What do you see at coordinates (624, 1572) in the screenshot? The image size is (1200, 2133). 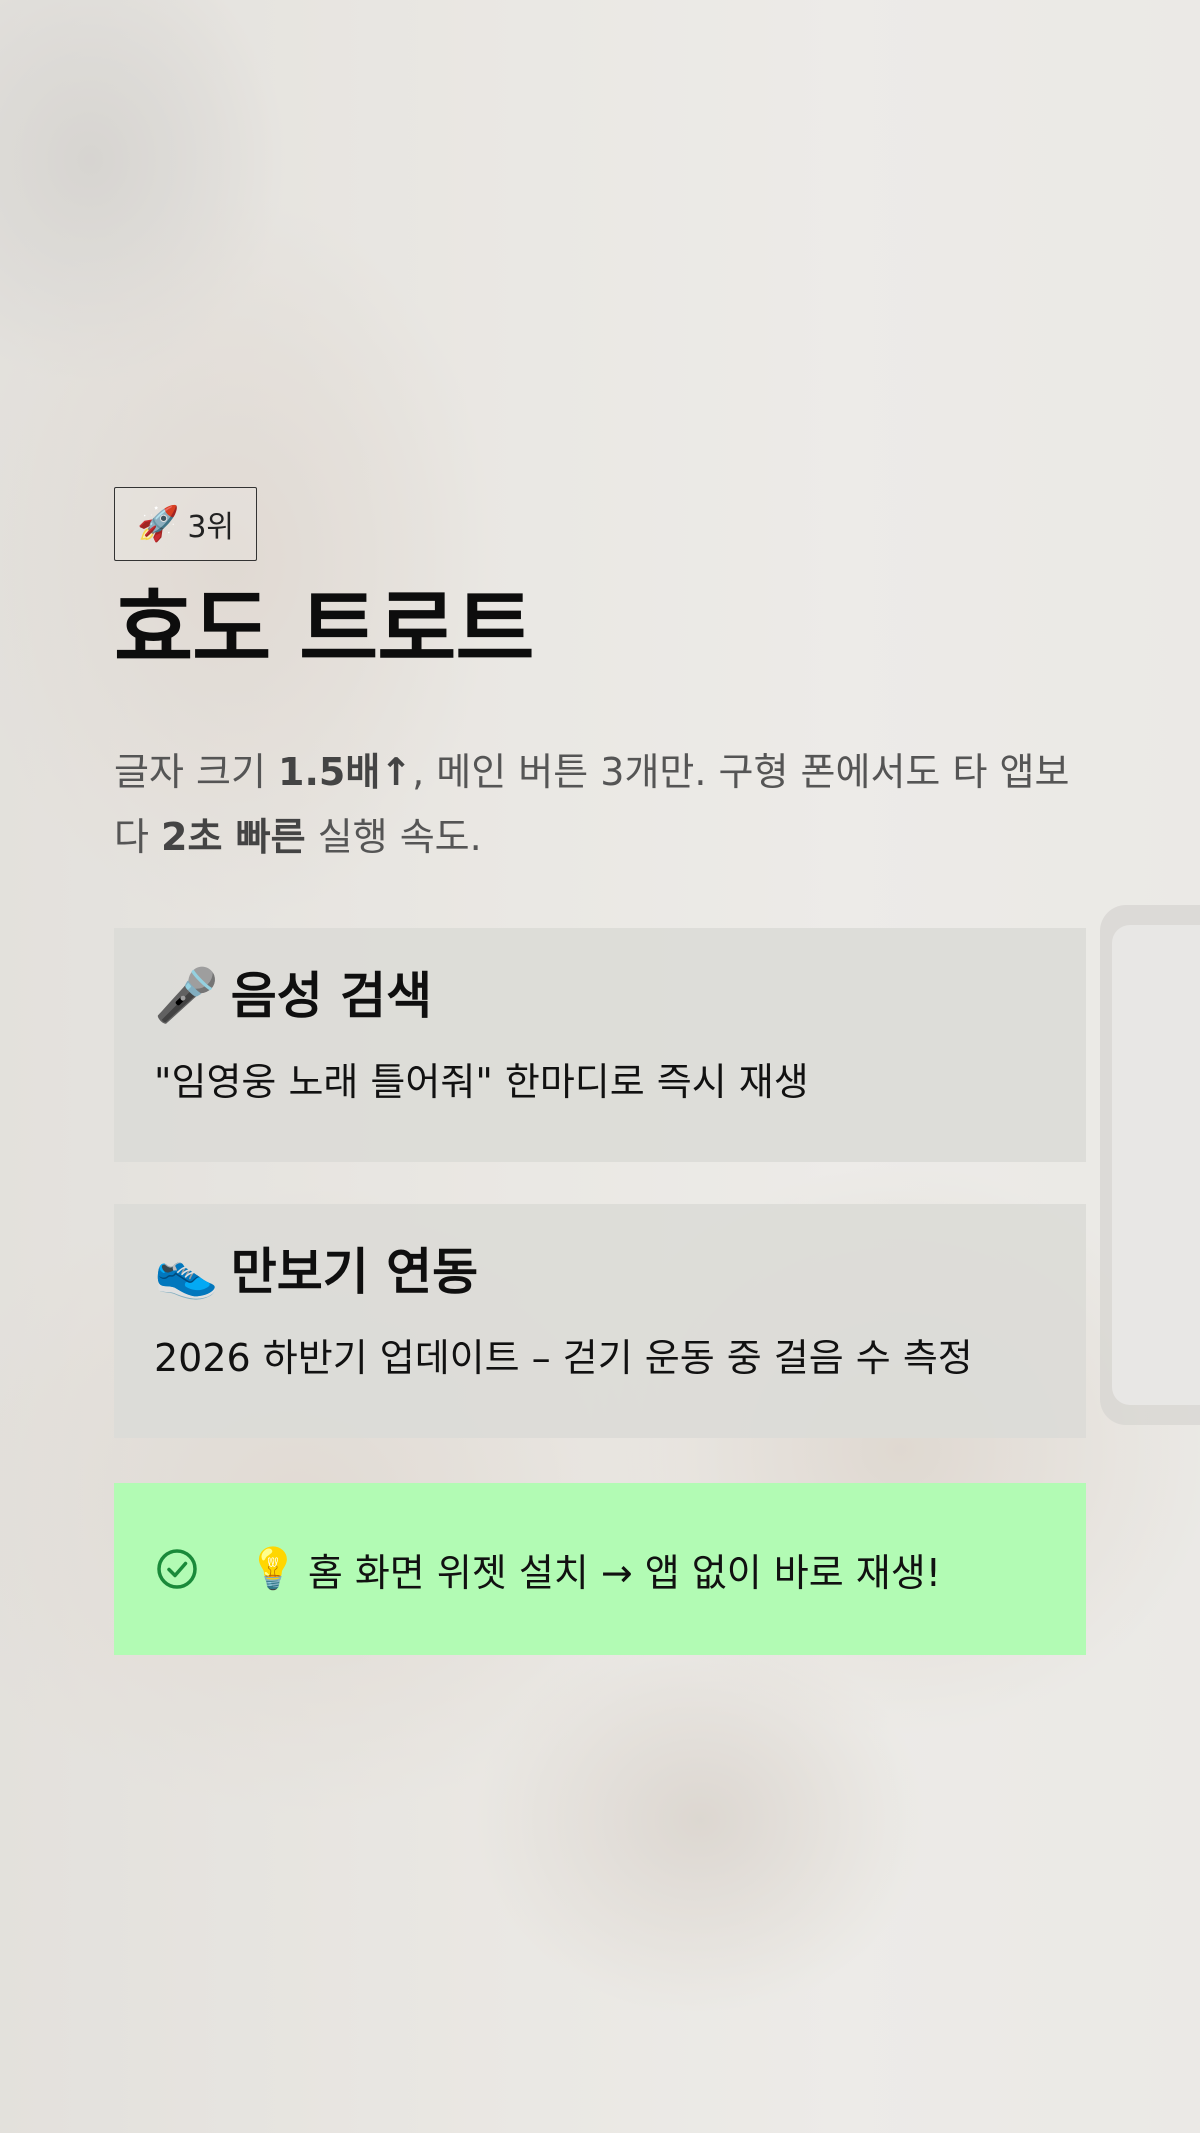 I see `tip-label: 홈 화면 위젯 설치 → 앱 없이 바로 재생!` at bounding box center [624, 1572].